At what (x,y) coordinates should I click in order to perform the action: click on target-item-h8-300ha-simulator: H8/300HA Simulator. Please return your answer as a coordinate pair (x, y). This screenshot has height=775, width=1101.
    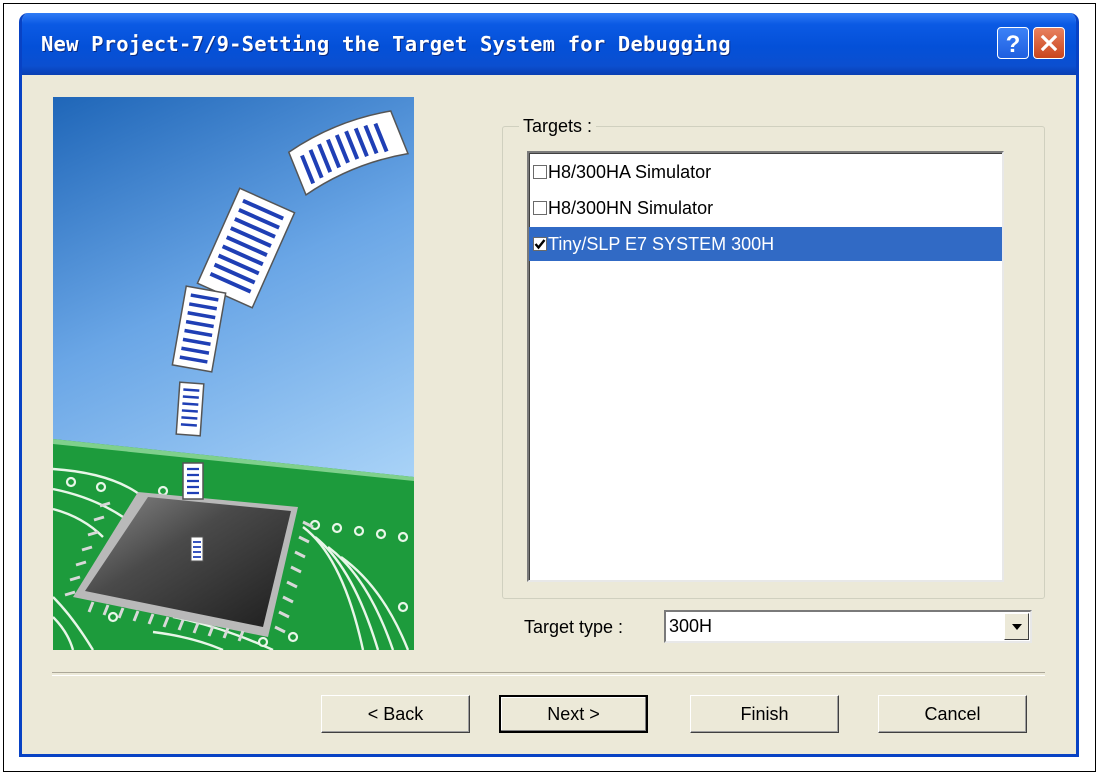
    Looking at the image, I should click on (765, 172).